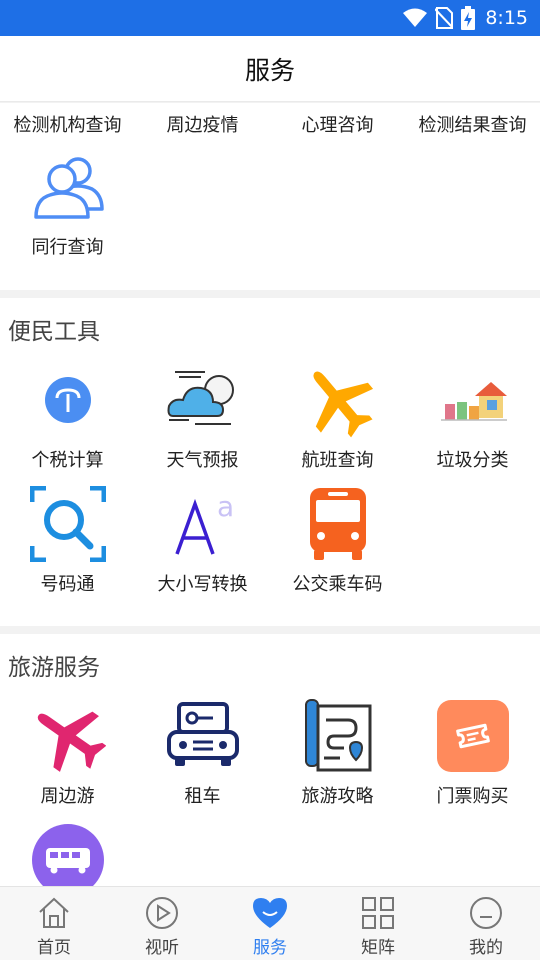 The image size is (540, 960). I want to click on tool-label: 周边游, so click(67, 796).